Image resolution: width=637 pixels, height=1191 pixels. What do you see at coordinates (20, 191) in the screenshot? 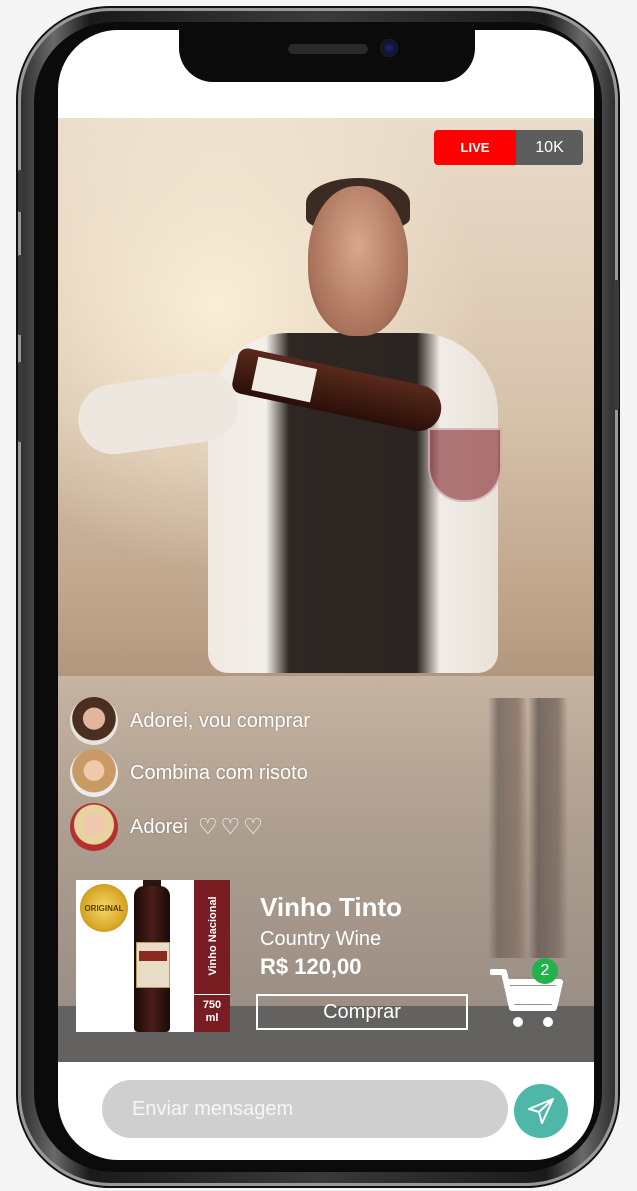
I see `side-button` at bounding box center [20, 191].